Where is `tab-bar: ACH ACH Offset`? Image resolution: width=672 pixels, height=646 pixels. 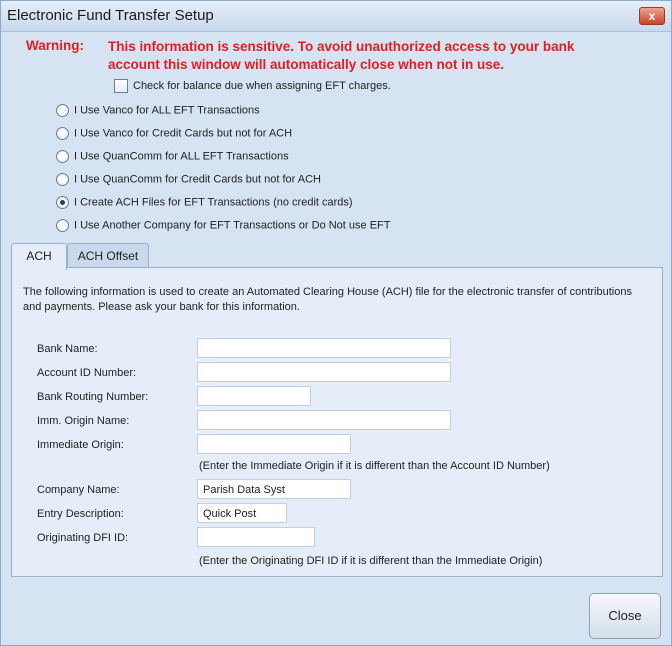 tab-bar: ACH ACH Offset is located at coordinates (336, 256).